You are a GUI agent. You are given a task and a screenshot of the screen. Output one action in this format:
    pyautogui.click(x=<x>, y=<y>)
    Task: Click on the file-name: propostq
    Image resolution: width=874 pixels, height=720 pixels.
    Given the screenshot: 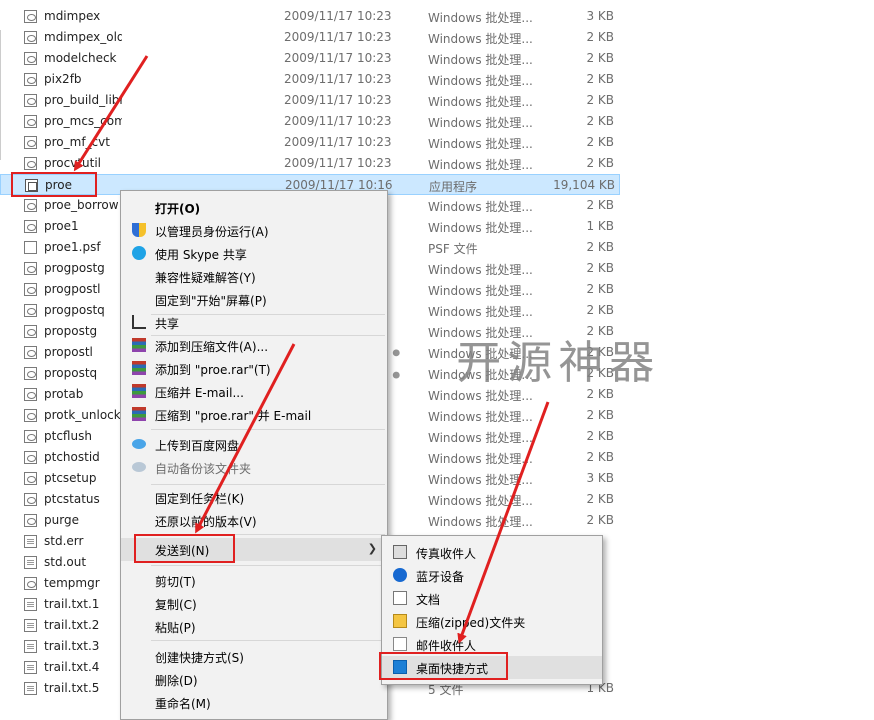 What is the action you would take?
    pyautogui.click(x=71, y=373)
    